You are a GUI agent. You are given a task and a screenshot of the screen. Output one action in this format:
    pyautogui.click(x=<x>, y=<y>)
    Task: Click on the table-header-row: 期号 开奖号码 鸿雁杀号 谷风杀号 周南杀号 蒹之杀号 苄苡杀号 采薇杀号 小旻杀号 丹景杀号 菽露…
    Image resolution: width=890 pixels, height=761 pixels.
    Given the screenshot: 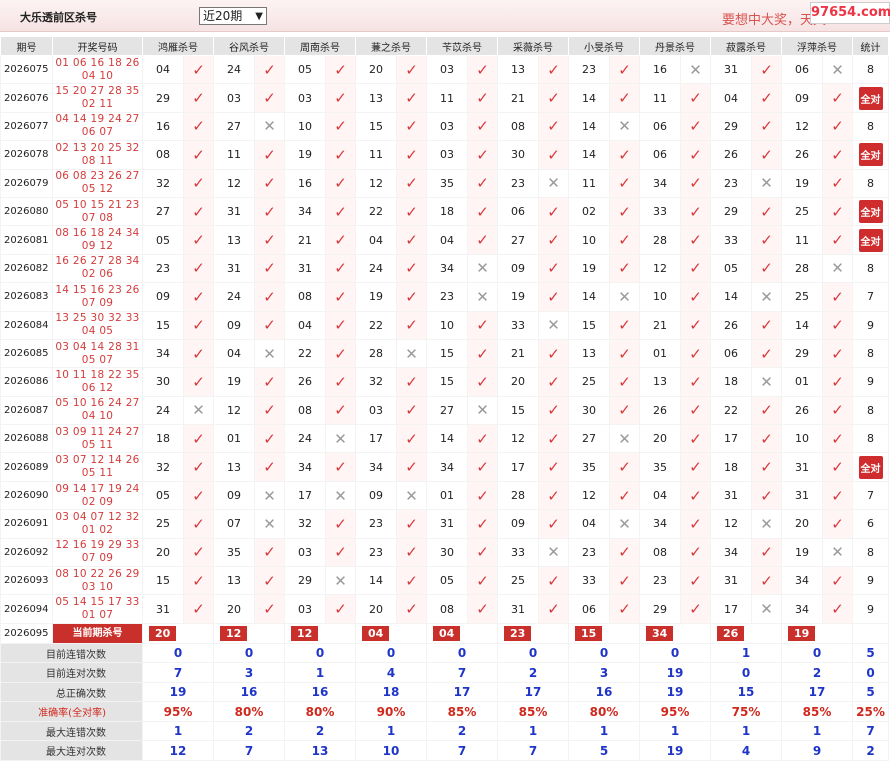 What is the action you would take?
    pyautogui.click(x=444, y=46)
    